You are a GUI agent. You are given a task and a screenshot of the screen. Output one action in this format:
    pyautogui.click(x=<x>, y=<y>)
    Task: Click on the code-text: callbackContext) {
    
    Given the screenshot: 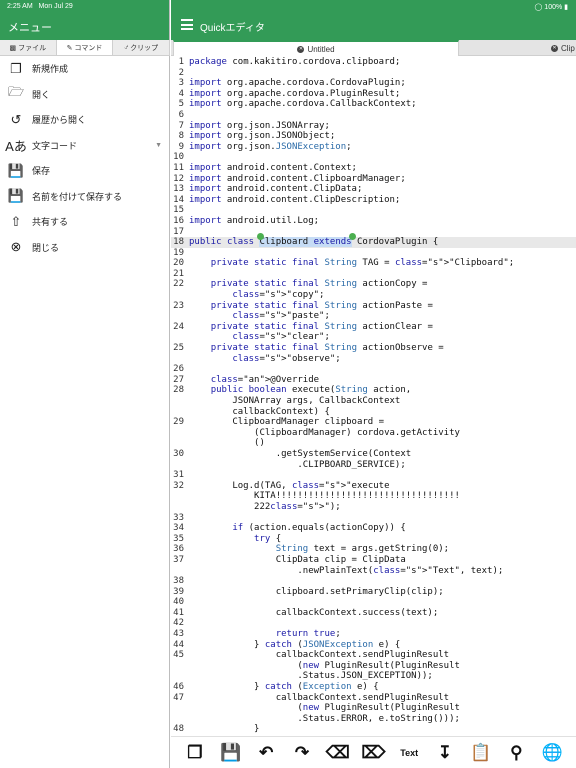 What is the action you would take?
    pyautogui.click(x=259, y=411)
    